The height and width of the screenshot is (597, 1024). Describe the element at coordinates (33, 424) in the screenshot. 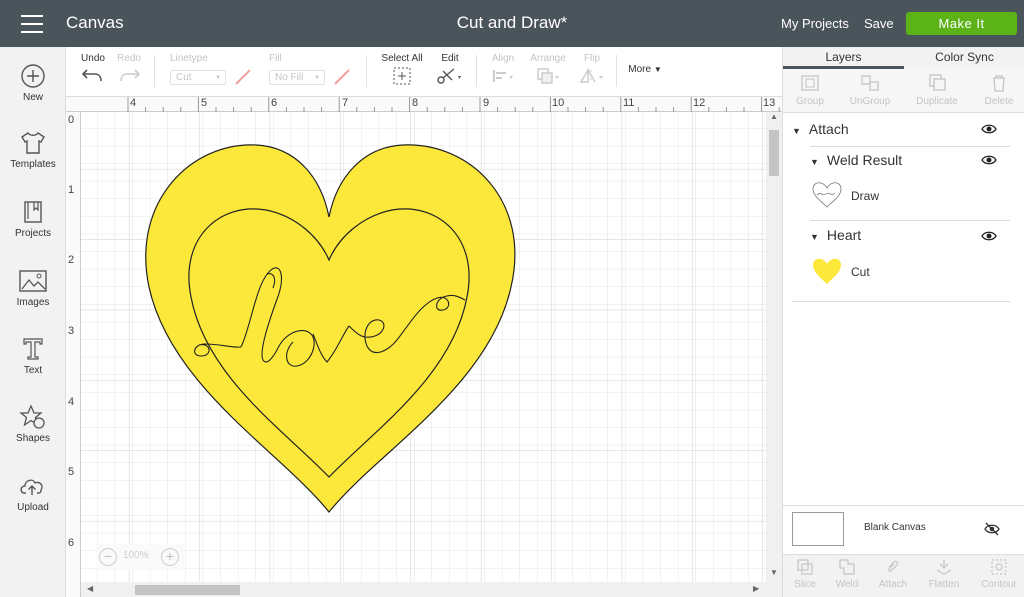

I see `sidebar-item-shapes: Shapes` at that location.